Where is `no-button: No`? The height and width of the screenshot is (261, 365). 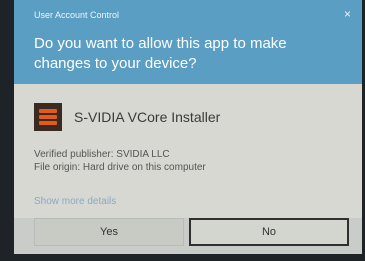 no-button: No is located at coordinates (269, 232).